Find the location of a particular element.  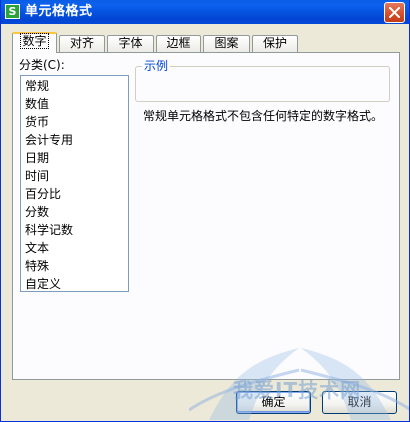

tab-number: 数字 is located at coordinates (34, 42).